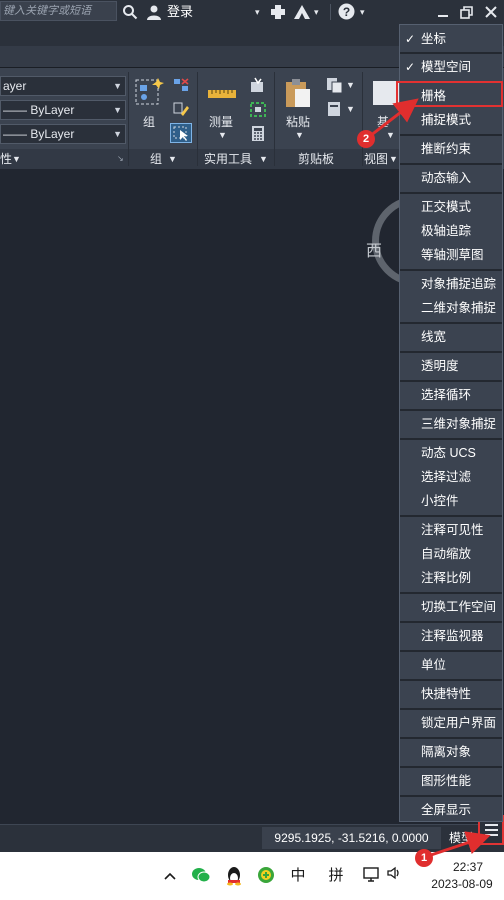  Describe the element at coordinates (424, 858) in the screenshot. I see `step-1-badge: 1` at that location.